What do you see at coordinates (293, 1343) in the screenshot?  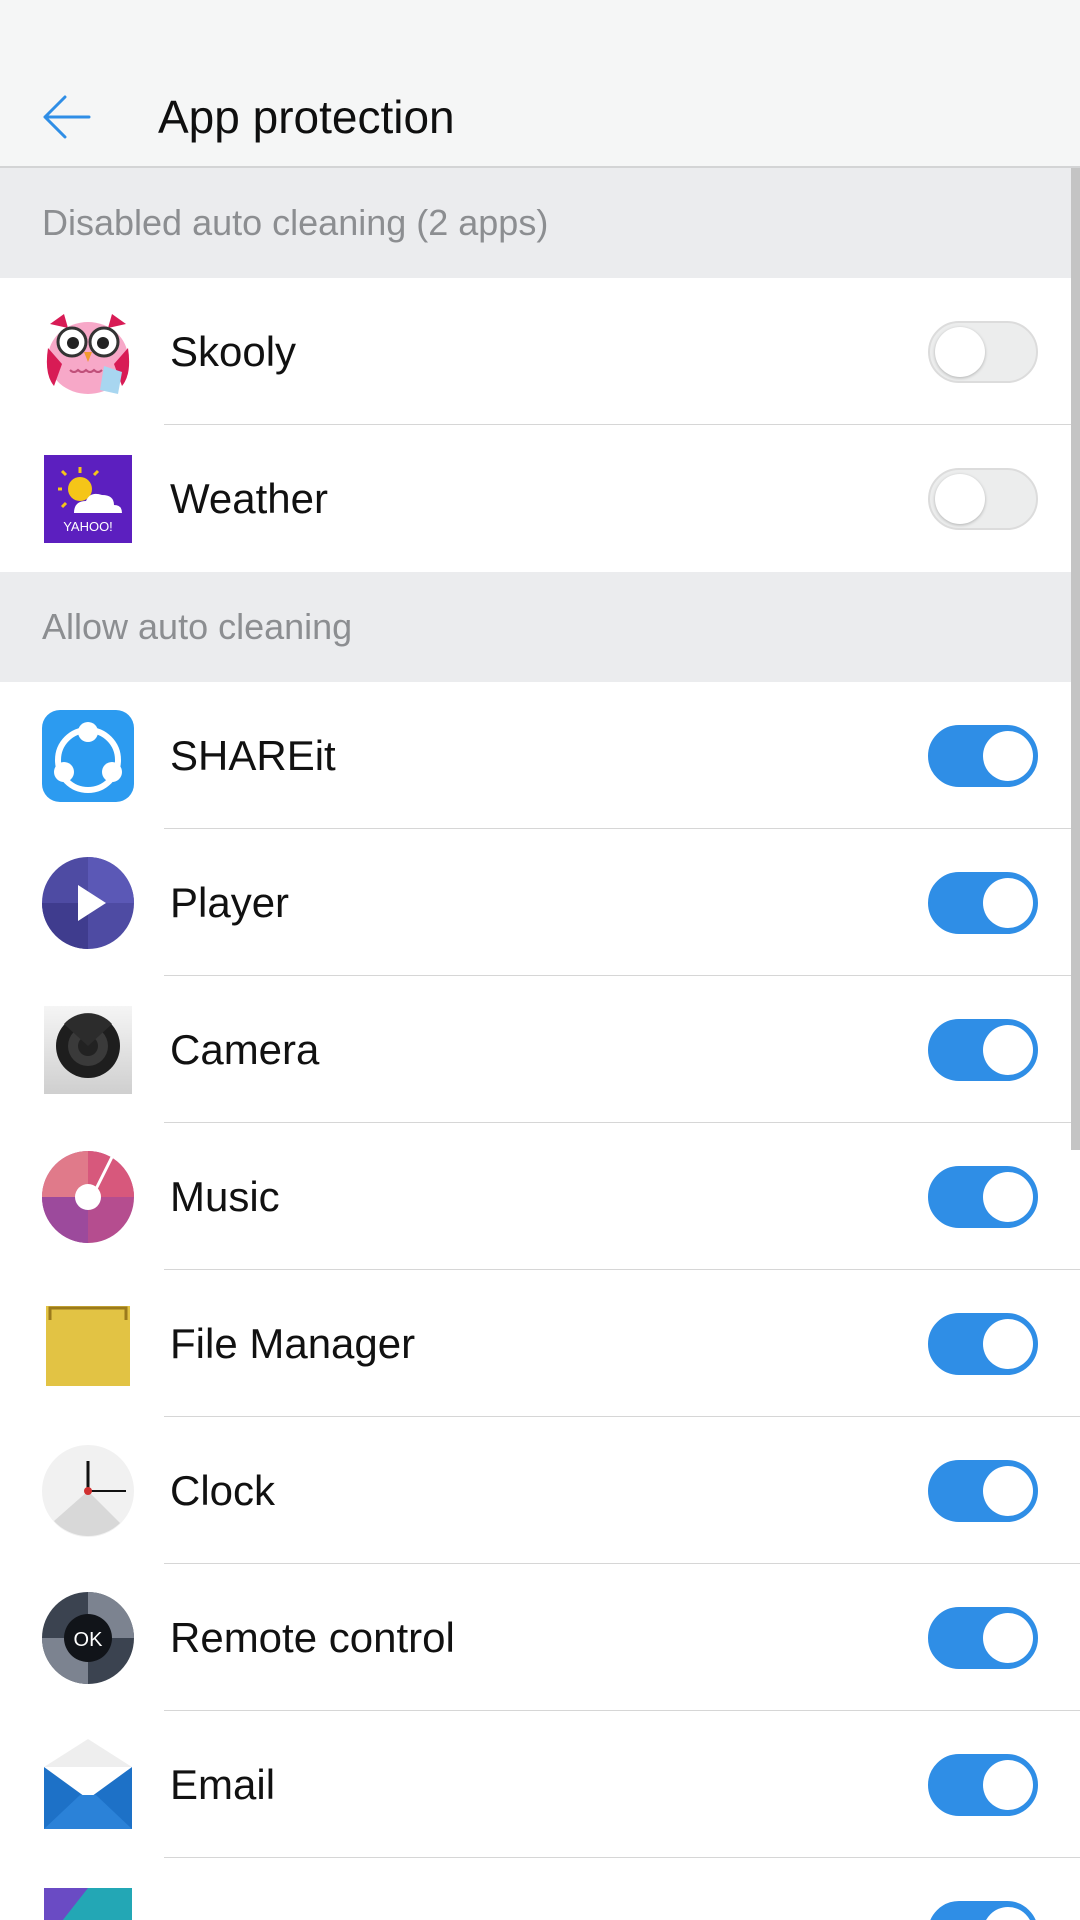 I see `app-name: File Manager` at bounding box center [293, 1343].